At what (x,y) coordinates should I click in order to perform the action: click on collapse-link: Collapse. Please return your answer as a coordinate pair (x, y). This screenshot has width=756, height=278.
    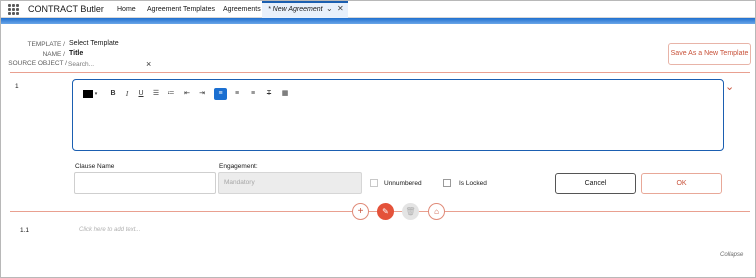
    Looking at the image, I should click on (731, 255).